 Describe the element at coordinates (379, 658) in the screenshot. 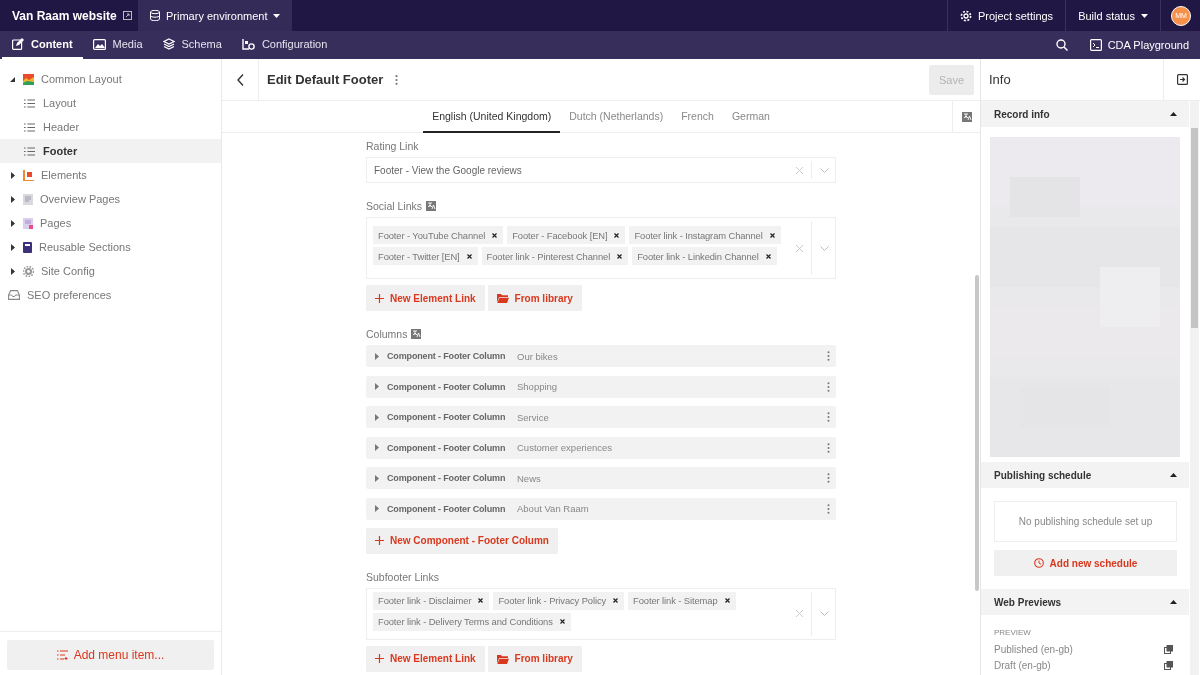

I see `plus-icon` at that location.